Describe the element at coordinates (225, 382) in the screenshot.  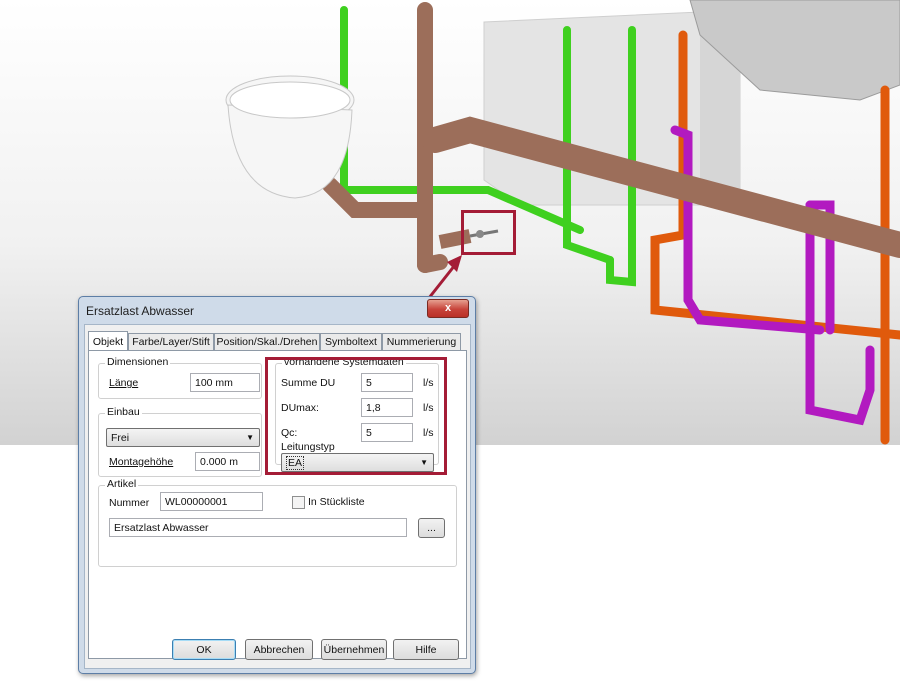
I see `laenge-input: 100 mm` at that location.